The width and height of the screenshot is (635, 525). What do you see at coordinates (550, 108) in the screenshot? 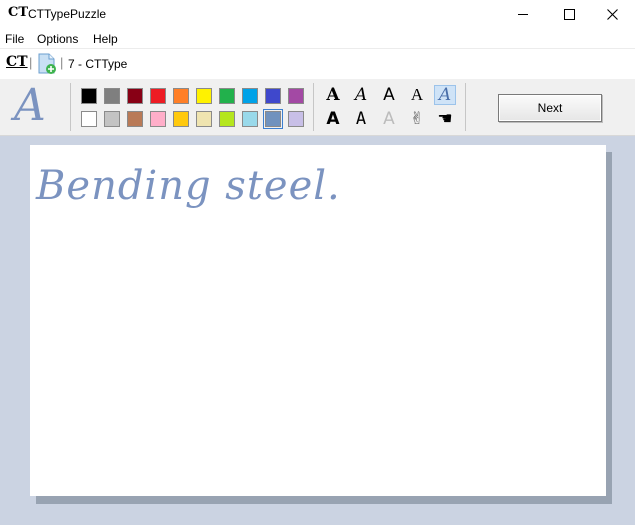
I see `next-button: Next` at bounding box center [550, 108].